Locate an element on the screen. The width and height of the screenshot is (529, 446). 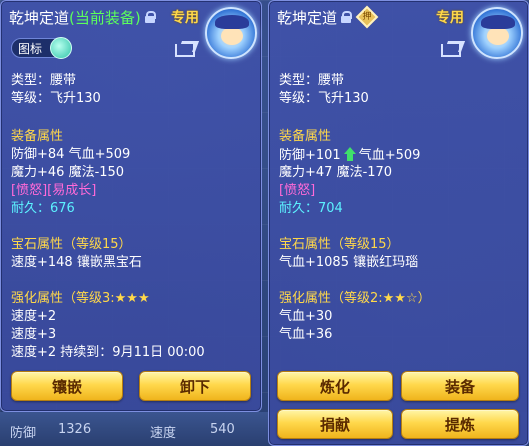
special-effects: [愤怒] is located at coordinates (297, 190).